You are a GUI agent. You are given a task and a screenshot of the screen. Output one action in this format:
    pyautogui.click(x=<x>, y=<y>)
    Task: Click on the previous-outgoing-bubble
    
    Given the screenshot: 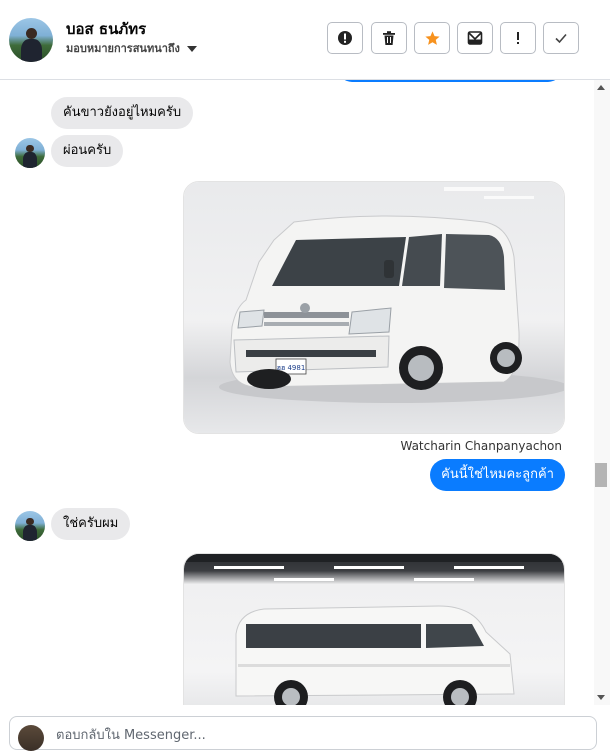 What is the action you would take?
    pyautogui.click(x=450, y=81)
    